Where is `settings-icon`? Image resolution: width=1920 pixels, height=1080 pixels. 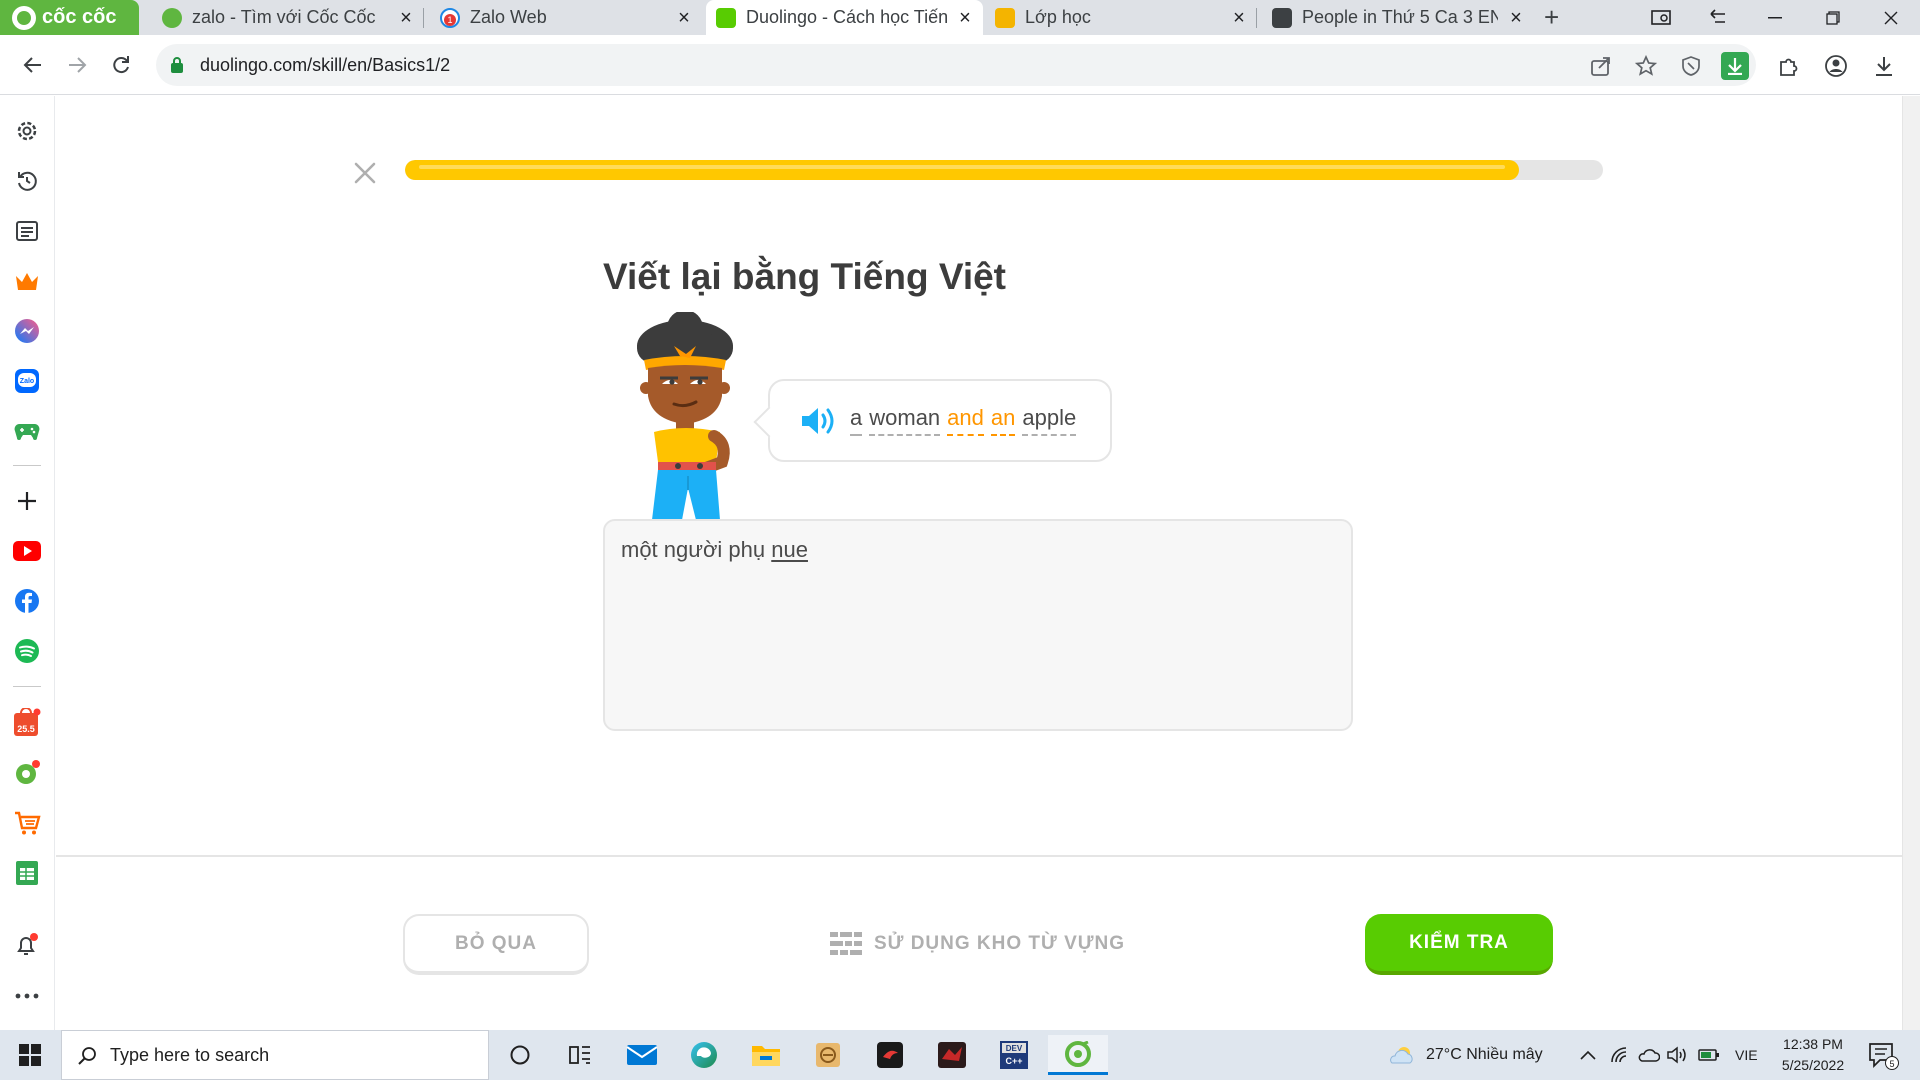
settings-icon is located at coordinates (27, 131).